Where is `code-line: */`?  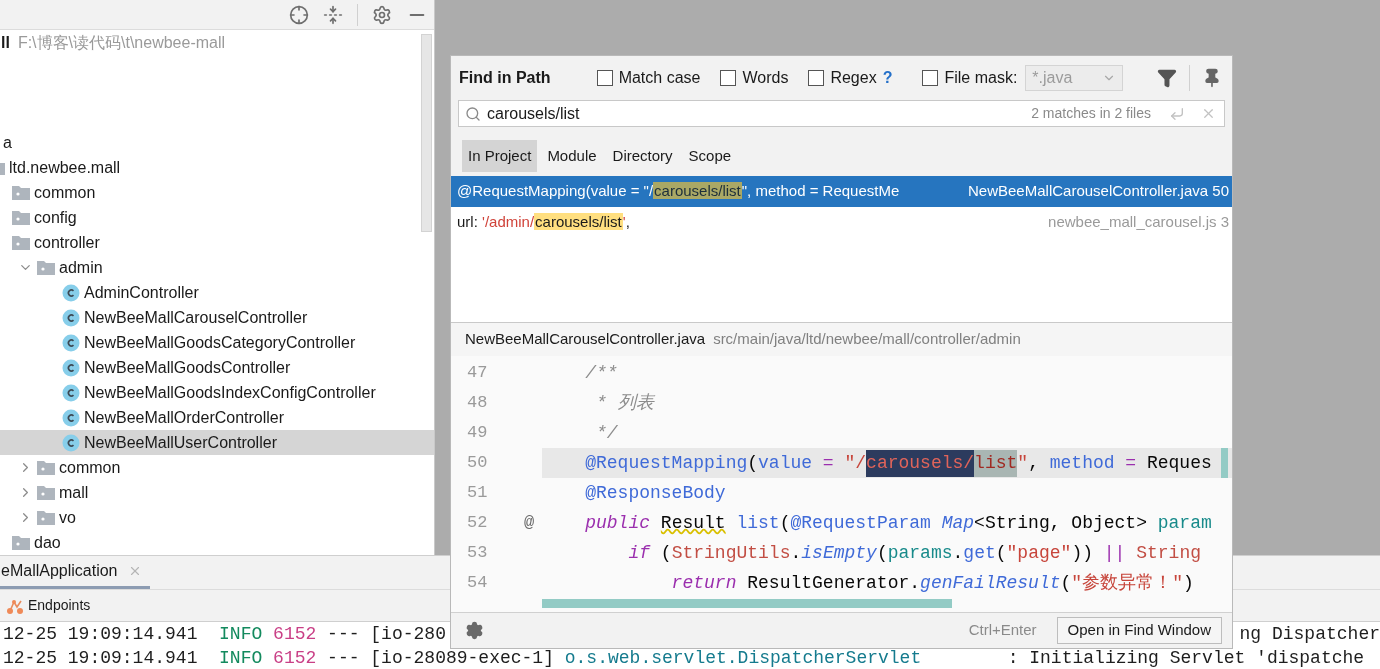
code-line: */ is located at coordinates (607, 433).